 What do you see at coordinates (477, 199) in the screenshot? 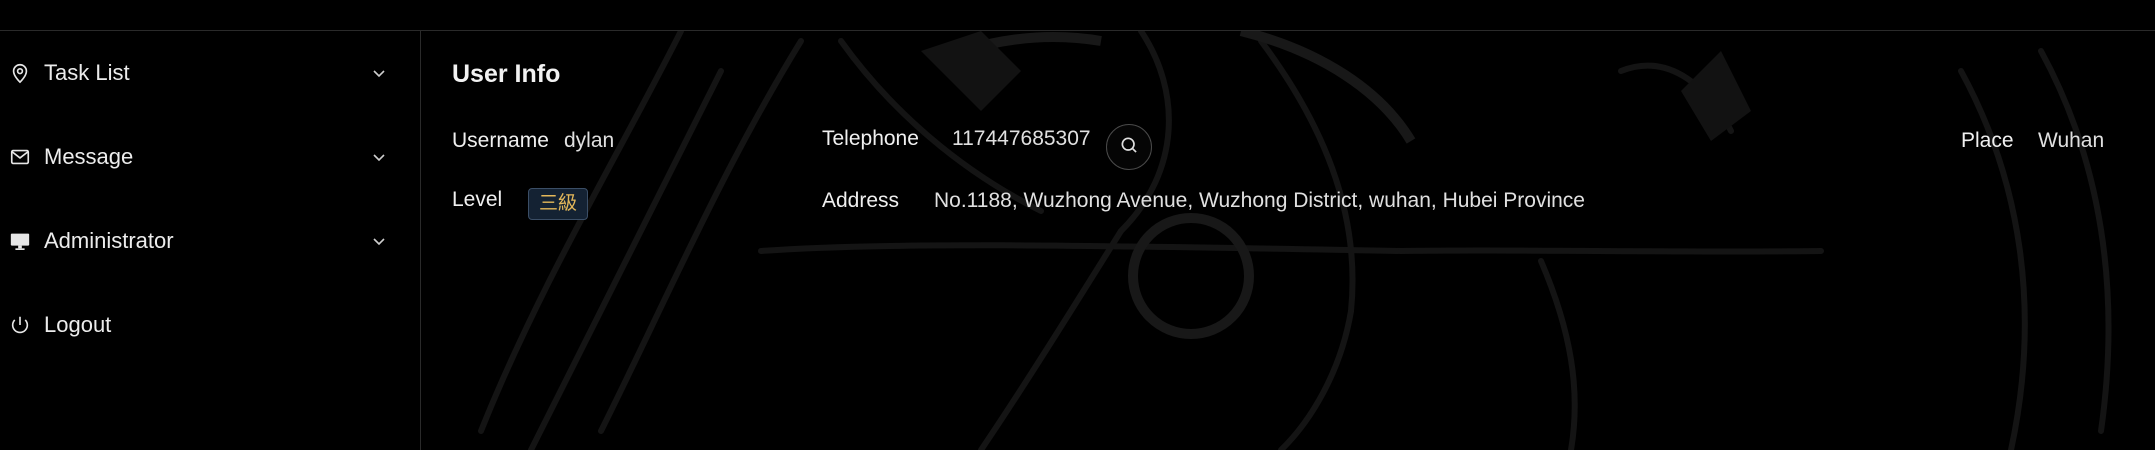
I see `level-label: Level` at bounding box center [477, 199].